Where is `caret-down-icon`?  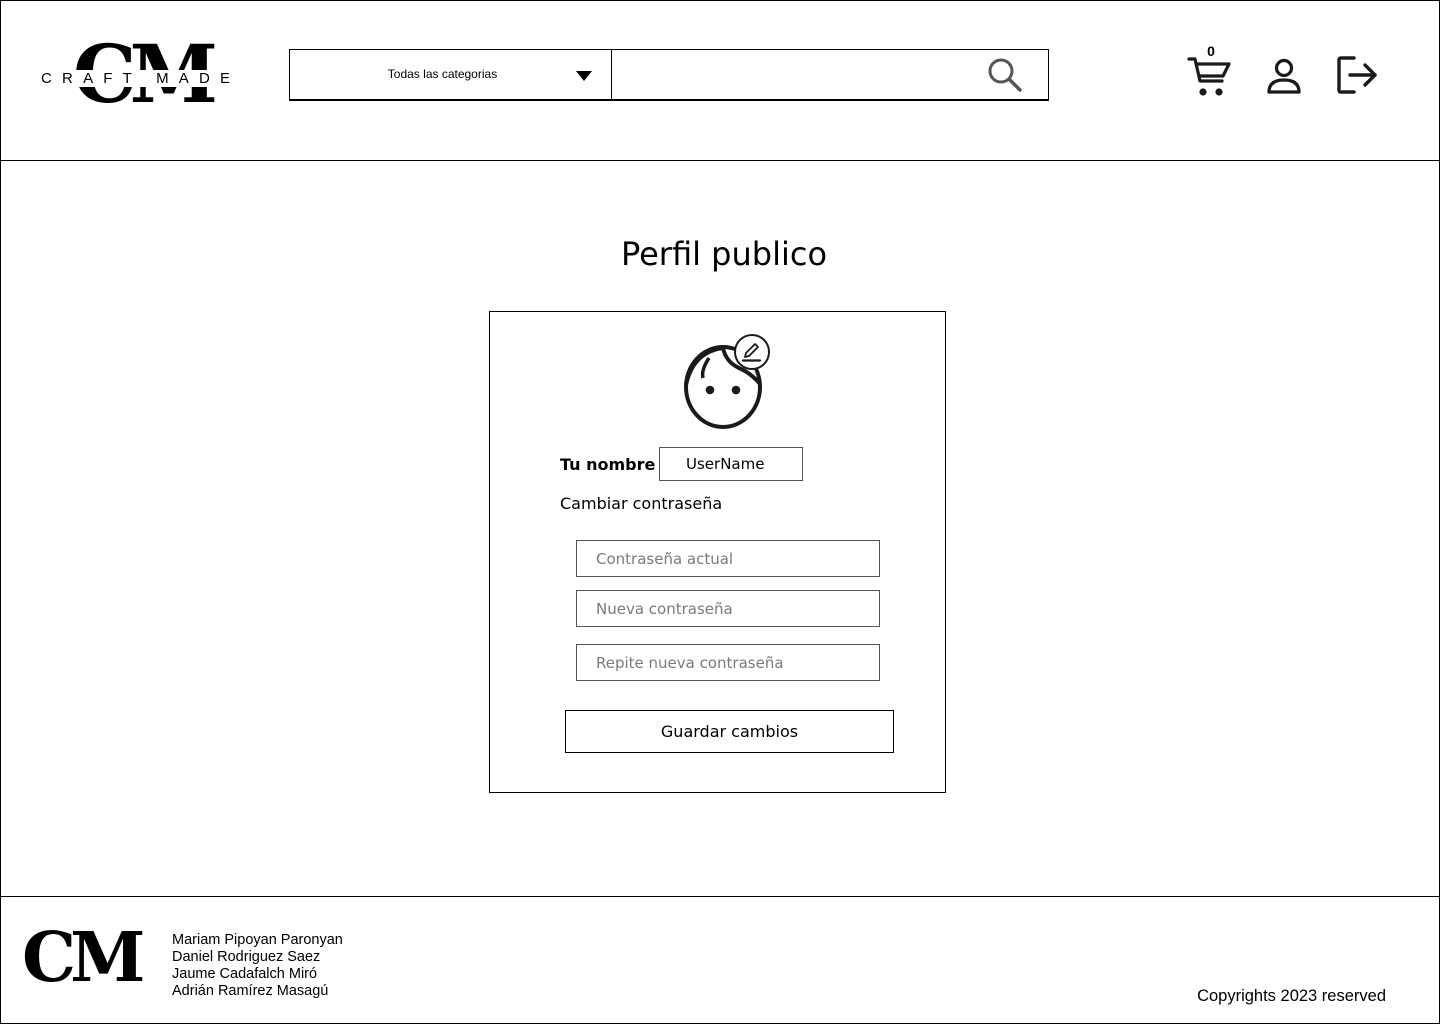
caret-down-icon is located at coordinates (584, 76).